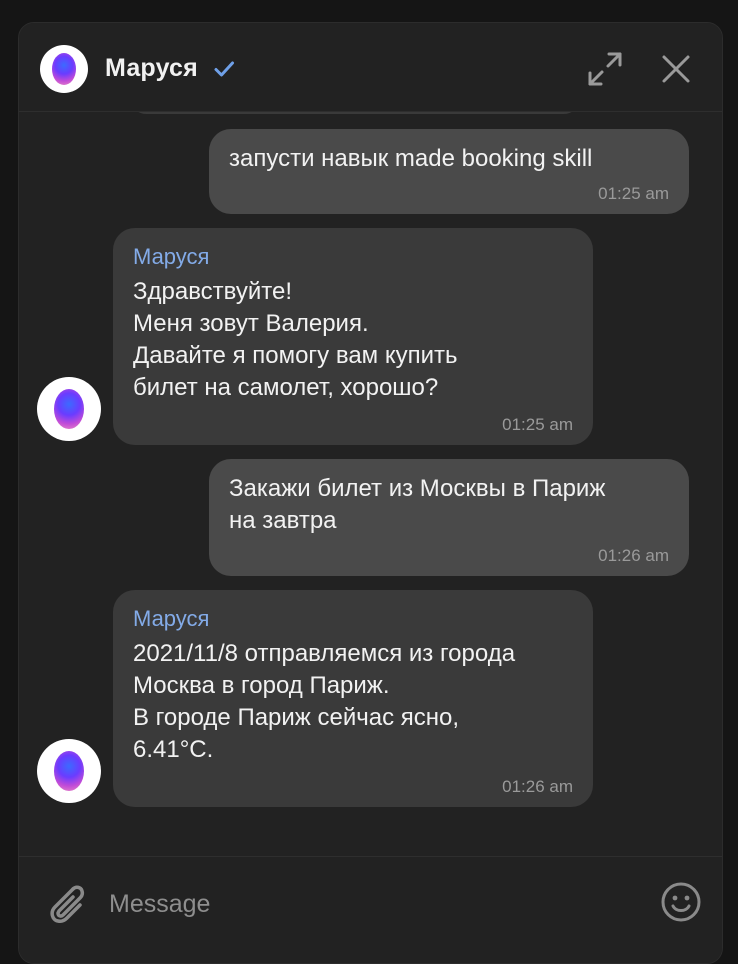  I want to click on message-text: Закажи билет из Москвы в Париж, so click(417, 488).